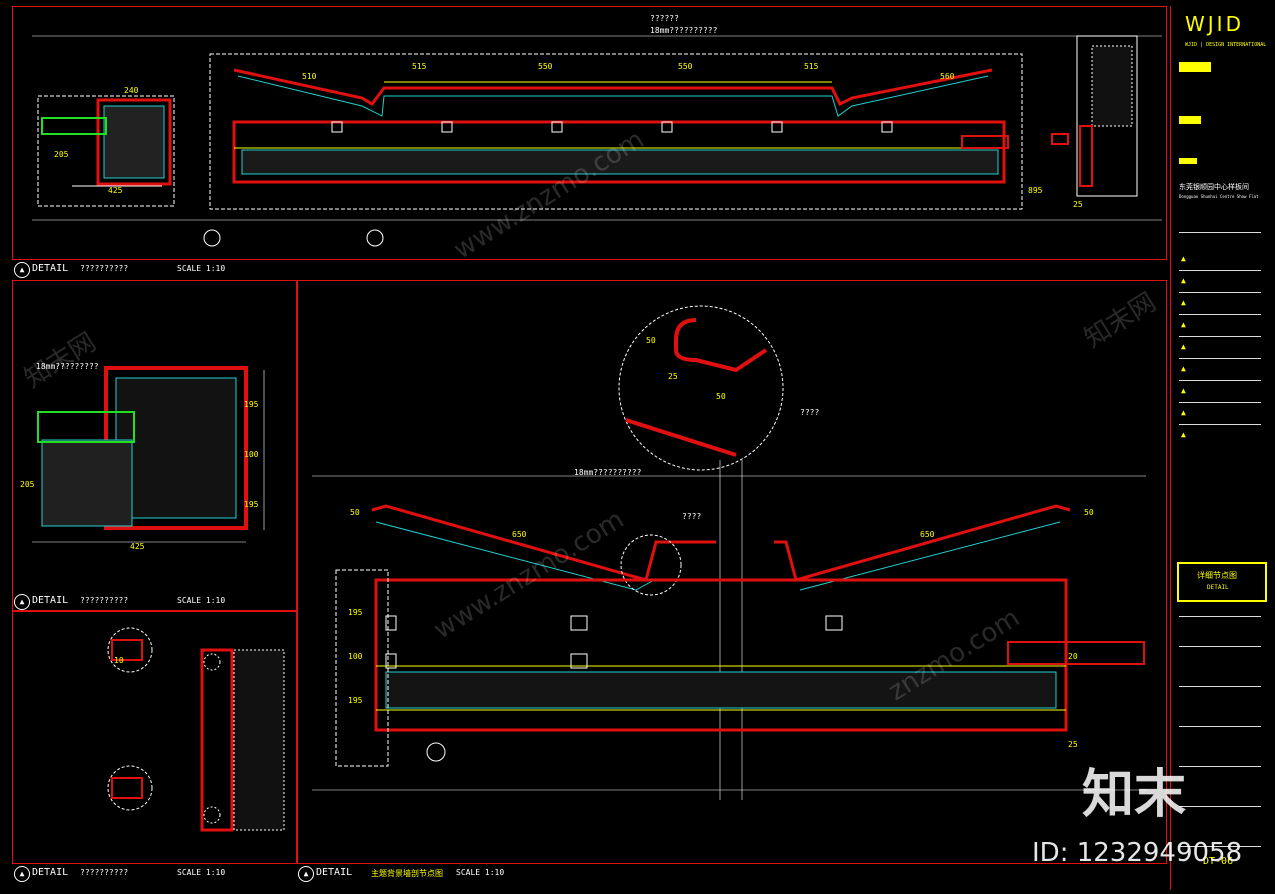 The width and height of the screenshot is (1275, 894). What do you see at coordinates (1217, 575) in the screenshot?
I see `sheet-title-cn: 详细节点图` at bounding box center [1217, 575].